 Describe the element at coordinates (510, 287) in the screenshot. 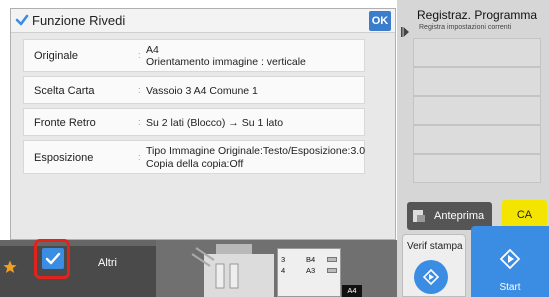

I see `start-label: Start` at that location.